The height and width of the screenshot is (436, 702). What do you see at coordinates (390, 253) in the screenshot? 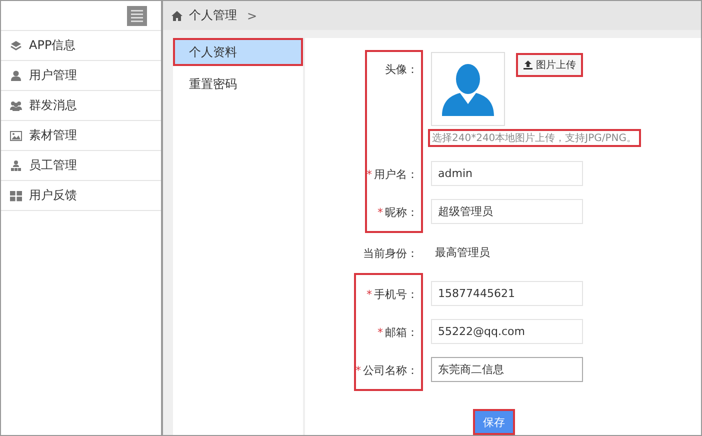
I see `field-label: 当前身份：` at bounding box center [390, 253].